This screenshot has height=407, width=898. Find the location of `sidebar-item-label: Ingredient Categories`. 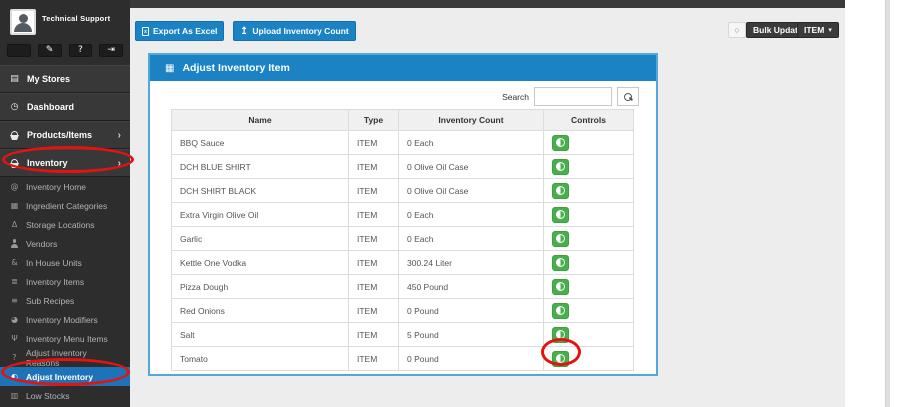

sidebar-item-label: Ingredient Categories is located at coordinates (67, 205).